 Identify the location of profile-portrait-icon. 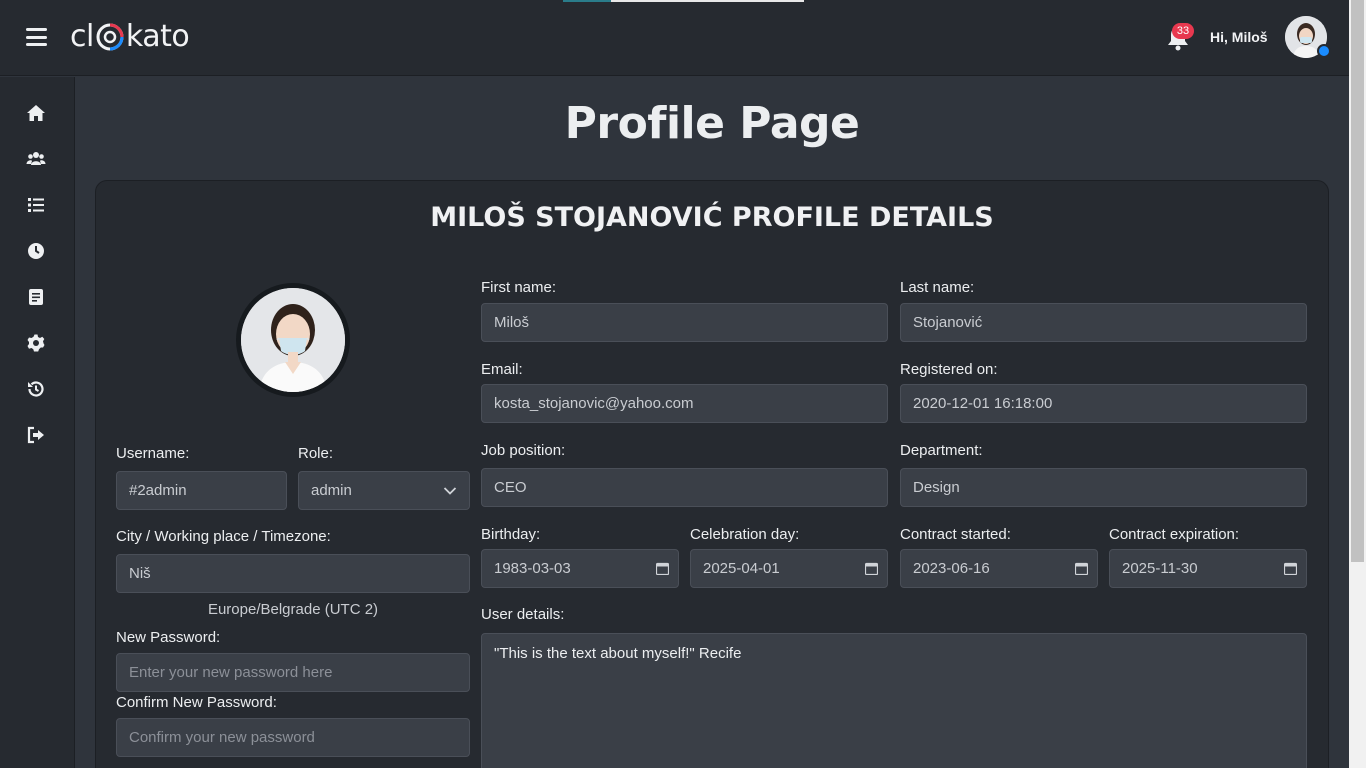
(293, 340).